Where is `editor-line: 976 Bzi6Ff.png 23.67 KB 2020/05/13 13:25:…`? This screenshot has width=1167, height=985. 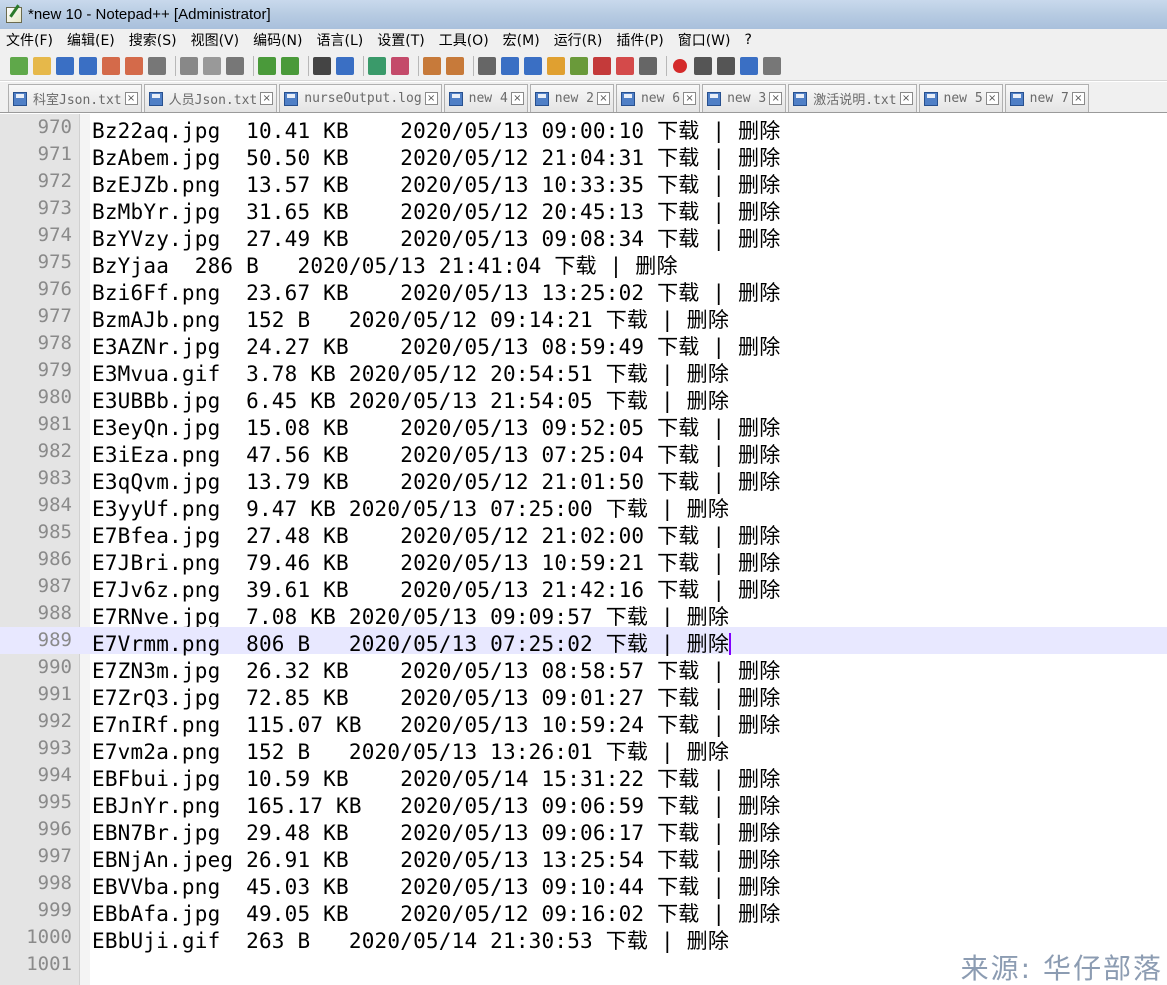
editor-line: 976 Bzi6Ff.png 23.67 KB 2020/05/13 13:25:… is located at coordinates (583, 290).